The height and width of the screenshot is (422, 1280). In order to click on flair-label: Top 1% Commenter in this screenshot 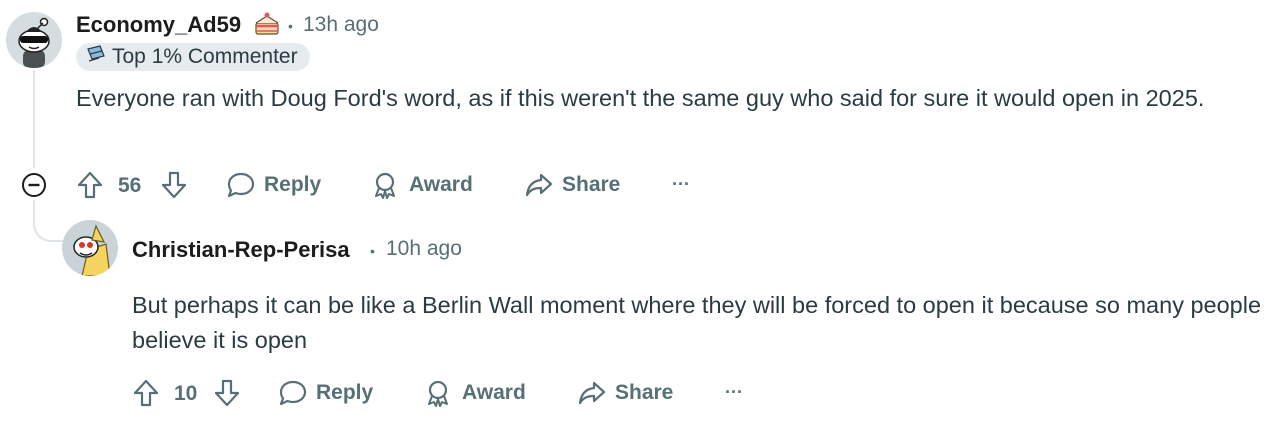, I will do `click(205, 56)`.